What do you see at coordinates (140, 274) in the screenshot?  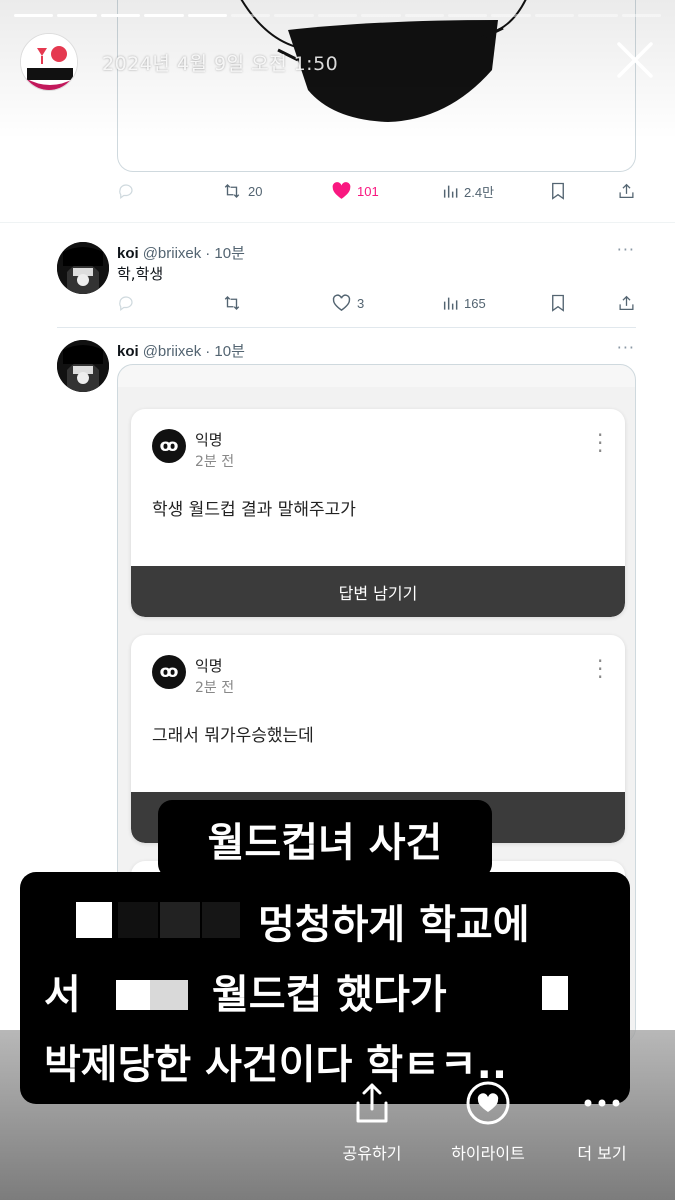 I see `tweet-text: 학,학생` at bounding box center [140, 274].